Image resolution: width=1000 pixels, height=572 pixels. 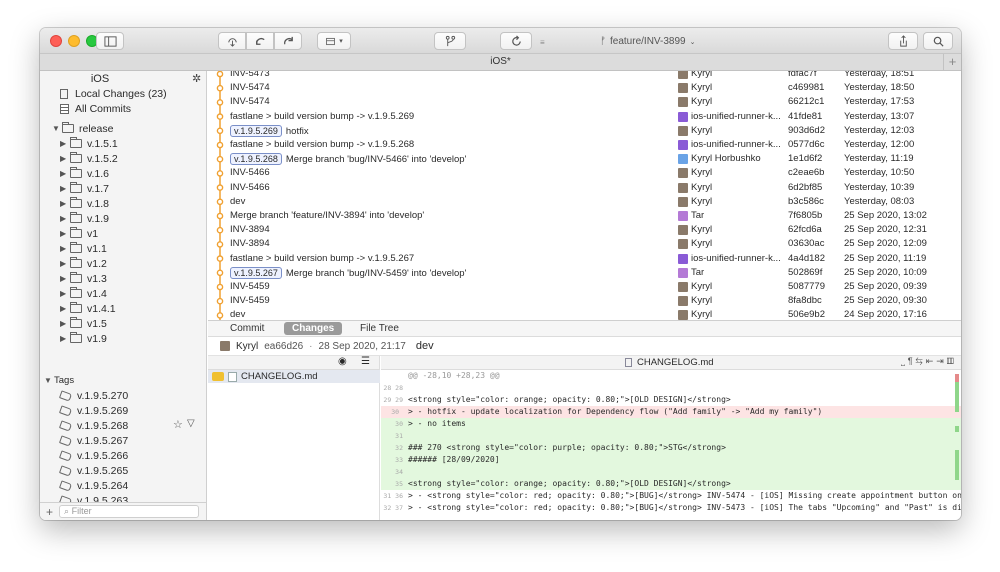 What do you see at coordinates (113, 93) in the screenshot?
I see `sidebar-item-local-changes: Local Changes (23)` at bounding box center [113, 93].